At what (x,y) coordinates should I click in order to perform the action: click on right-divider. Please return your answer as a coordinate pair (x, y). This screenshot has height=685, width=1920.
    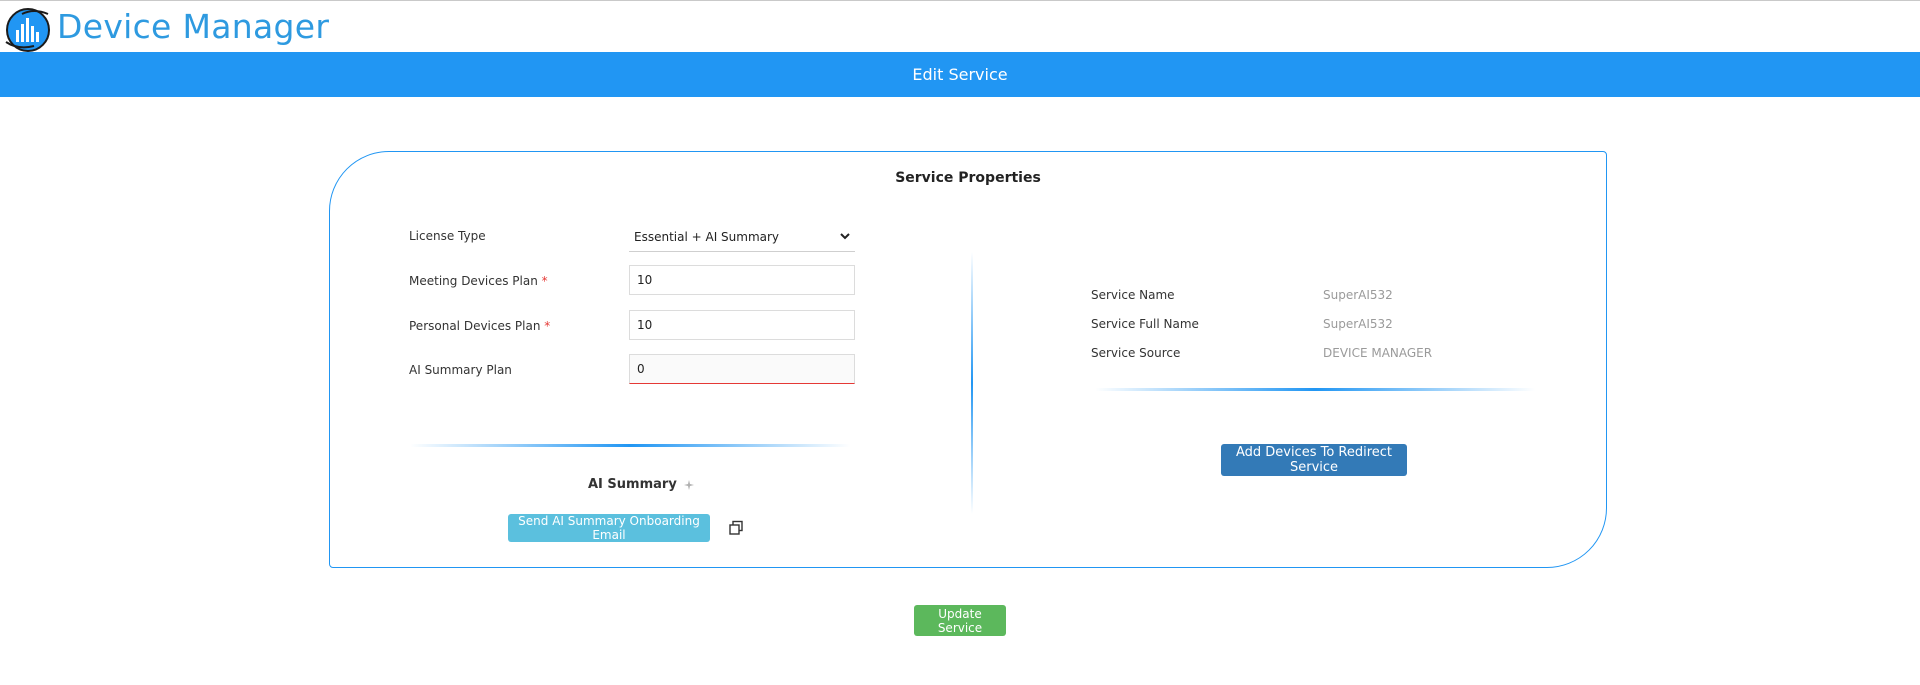
    Looking at the image, I should click on (1315, 389).